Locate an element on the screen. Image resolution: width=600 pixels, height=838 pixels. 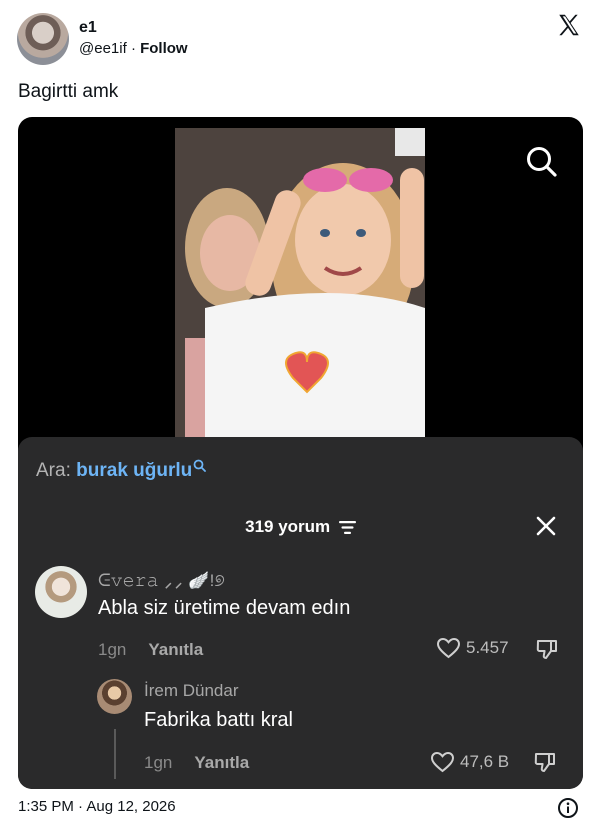
tweet-timestamp: 1:35 PM · Aug 12, 2026 is located at coordinates (97, 807).